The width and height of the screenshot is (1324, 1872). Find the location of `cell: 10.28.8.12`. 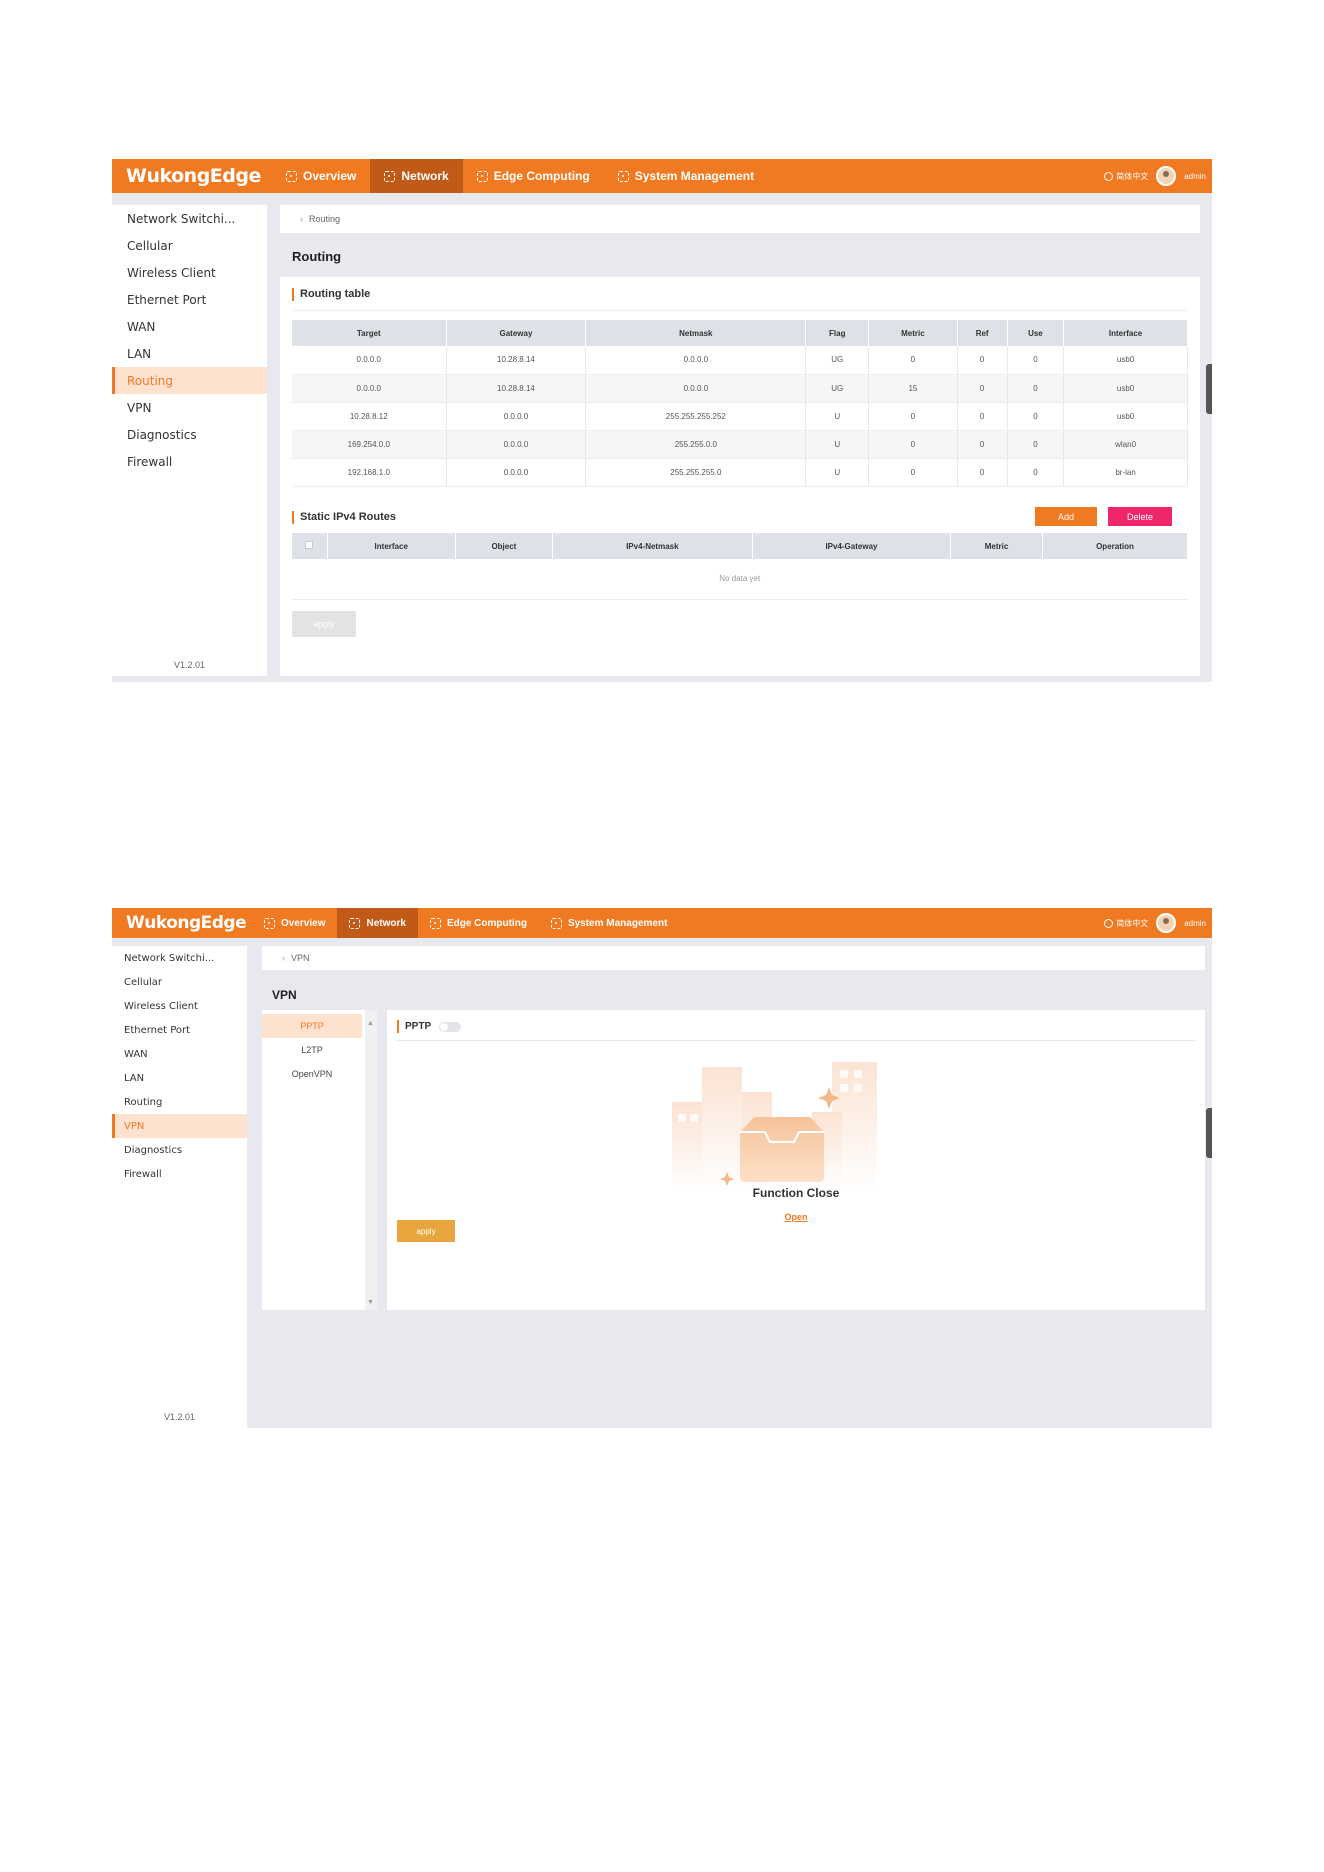

cell: 10.28.8.12 is located at coordinates (369, 416).